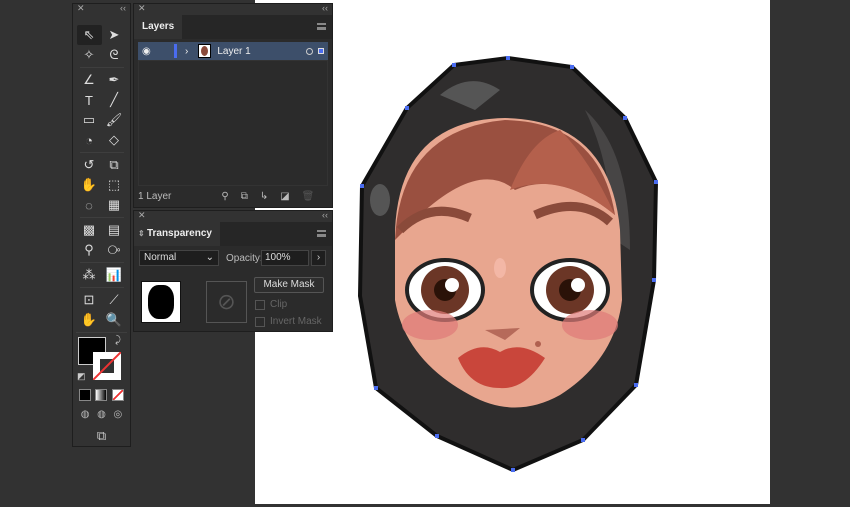 This screenshot has height=507, width=850. Describe the element at coordinates (114, 275) in the screenshot. I see `column-graph-tool: 📊` at that location.